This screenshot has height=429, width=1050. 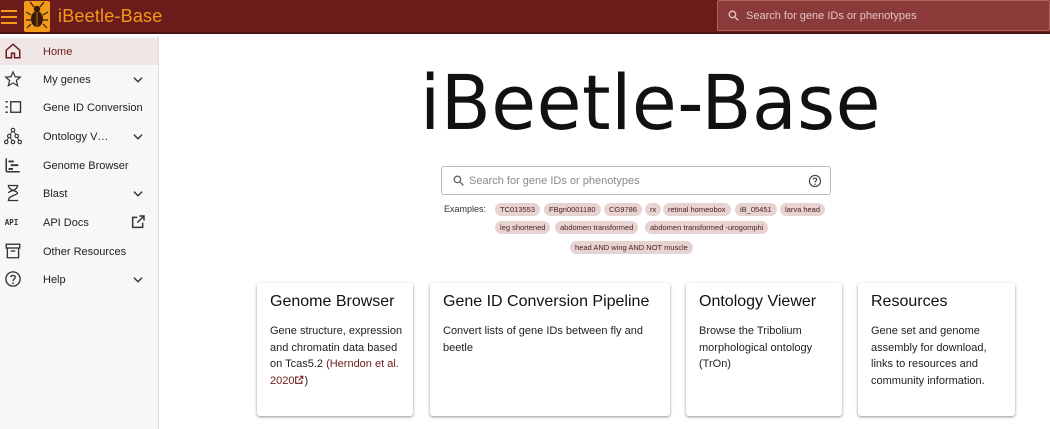 What do you see at coordinates (523, 227) in the screenshot?
I see `example-chip: leg shortened` at bounding box center [523, 227].